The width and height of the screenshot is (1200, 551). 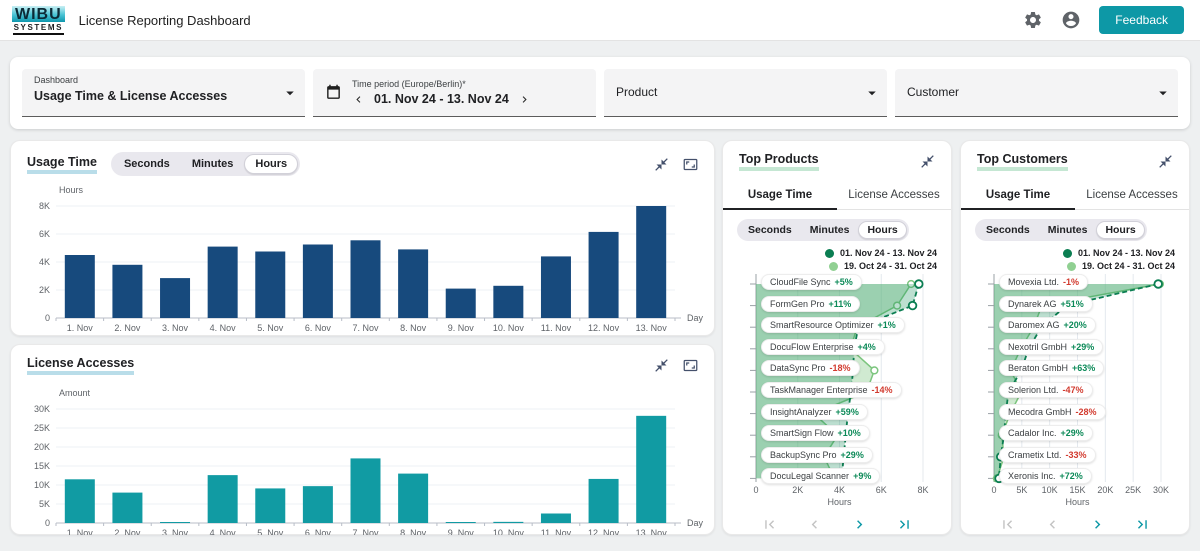 What do you see at coordinates (365, 328) in the screenshot?
I see `svg-text: 7. Nov` at bounding box center [365, 328].